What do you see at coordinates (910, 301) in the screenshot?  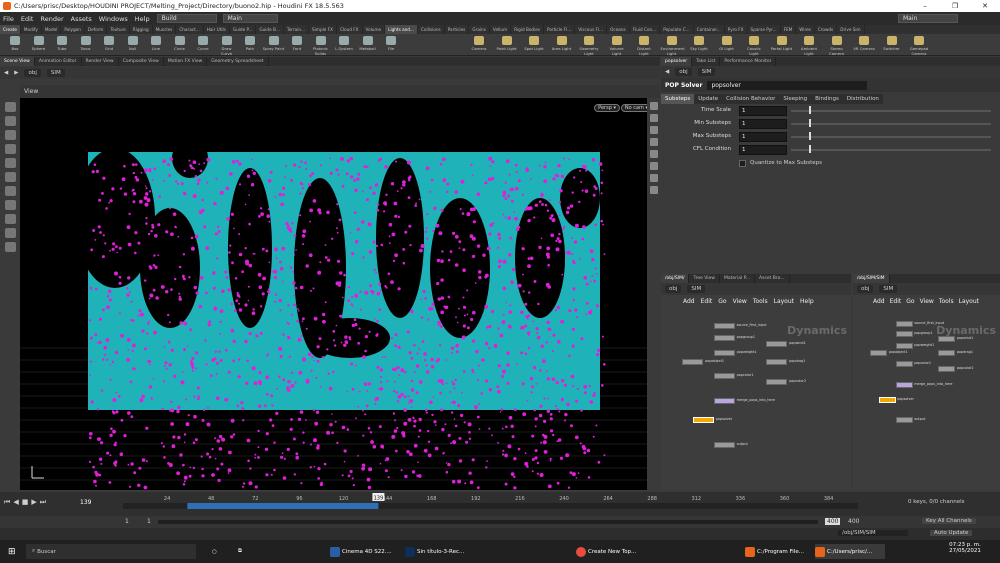 I see `net-right-go: Go` at bounding box center [910, 301].